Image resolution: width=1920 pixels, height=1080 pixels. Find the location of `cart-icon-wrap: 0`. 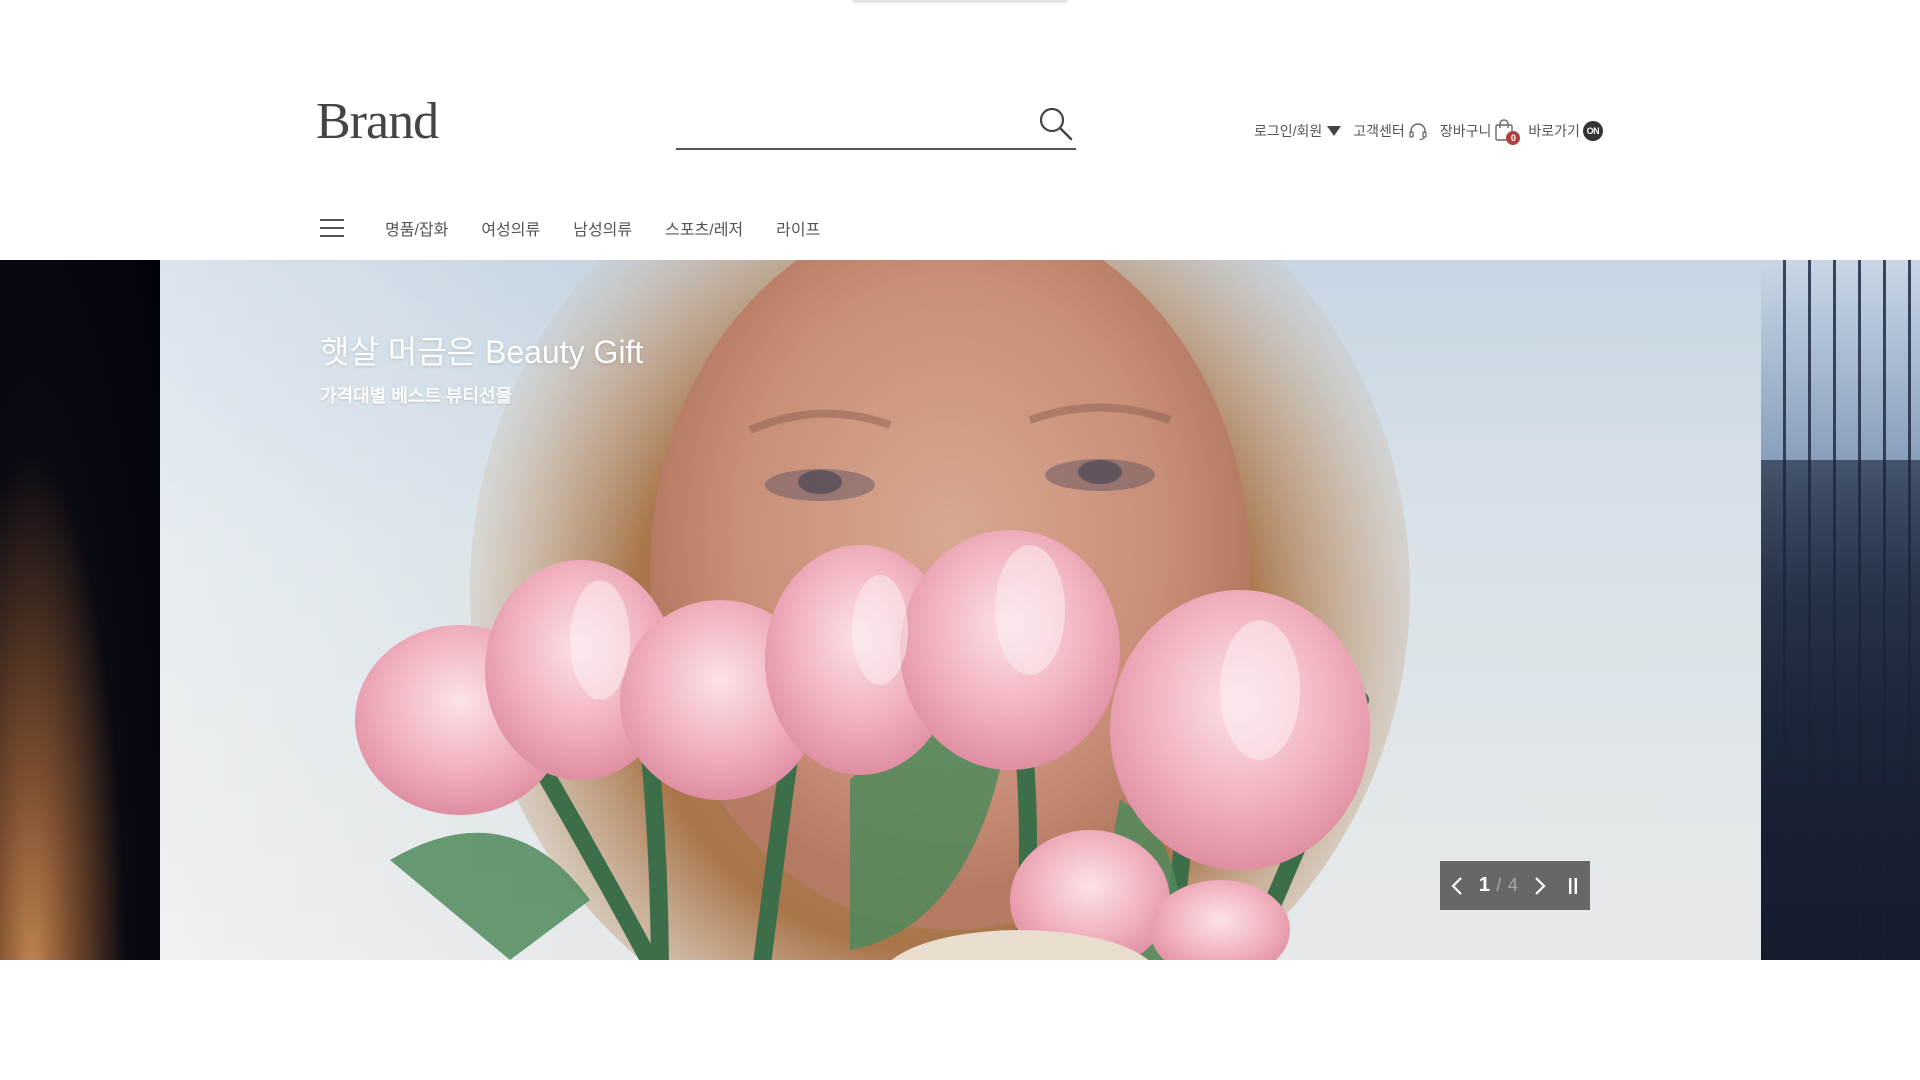

cart-icon-wrap: 0 is located at coordinates (1507, 132).